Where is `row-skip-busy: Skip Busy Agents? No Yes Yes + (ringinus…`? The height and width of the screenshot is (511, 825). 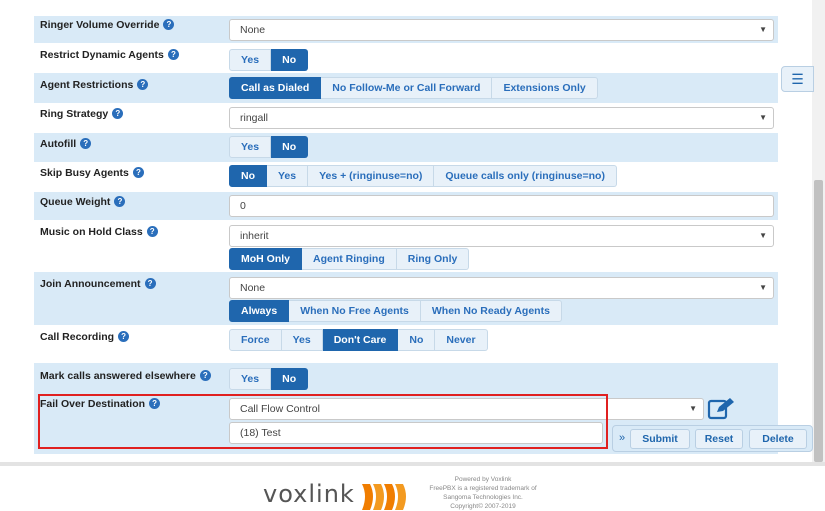 row-skip-busy: Skip Busy Agents? No Yes Yes + (ringinus… is located at coordinates (406, 177).